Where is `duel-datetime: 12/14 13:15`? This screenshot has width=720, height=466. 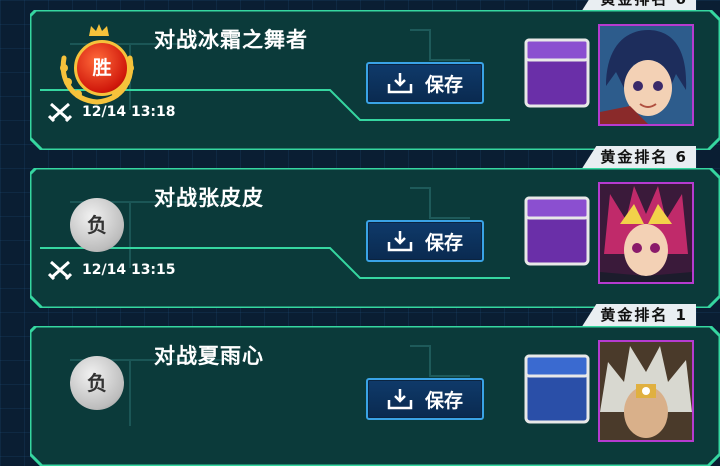 duel-datetime: 12/14 13:15 is located at coordinates (129, 270).